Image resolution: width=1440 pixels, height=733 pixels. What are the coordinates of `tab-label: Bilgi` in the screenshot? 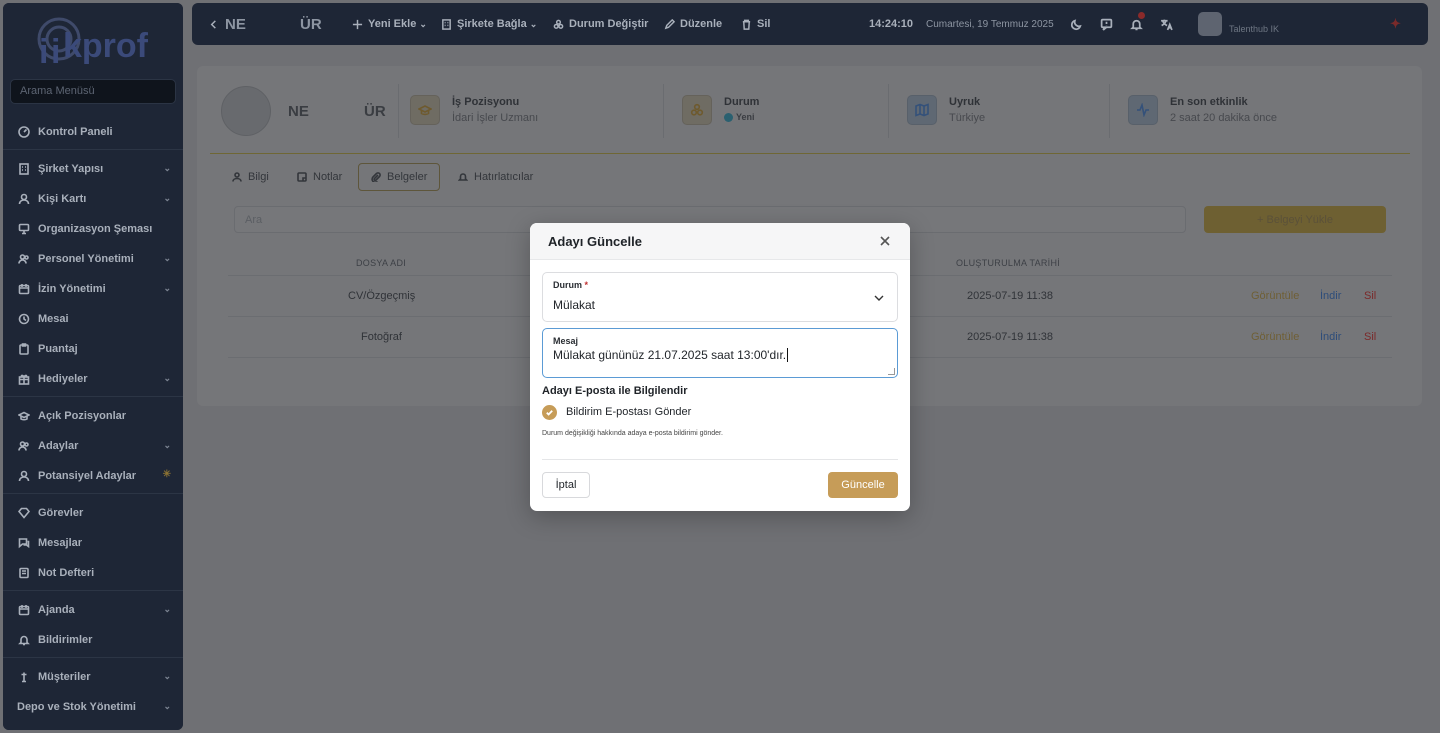 It's located at (258, 177).